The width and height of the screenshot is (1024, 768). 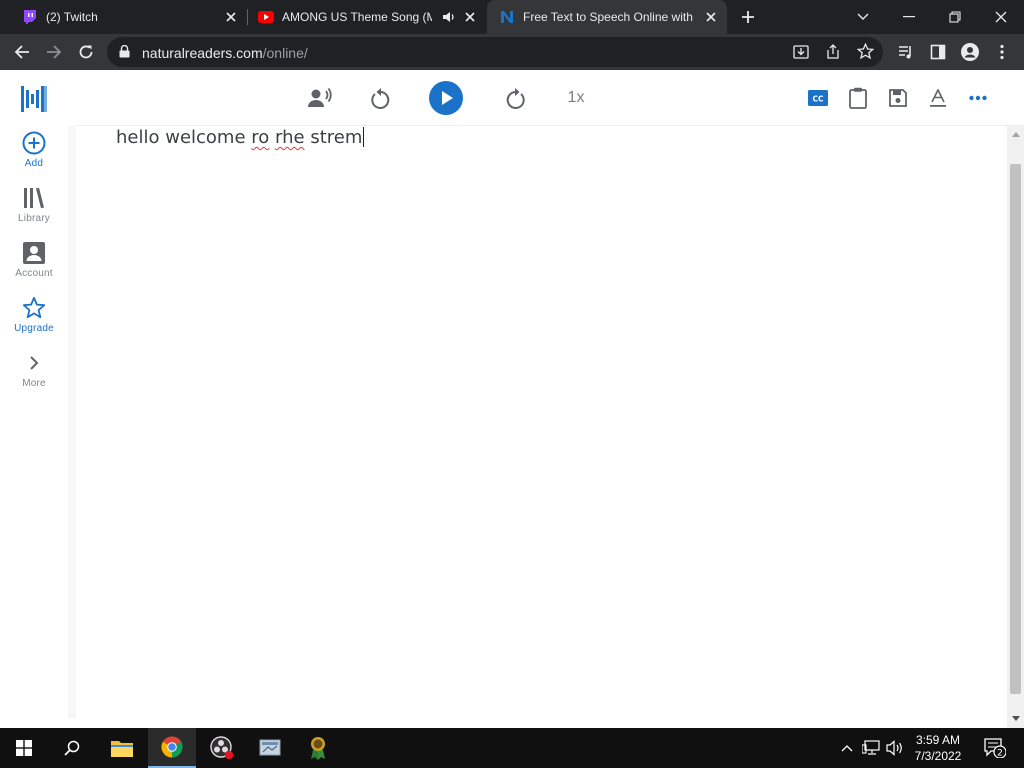 I want to click on url-text: naturalreaders.com/online/, so click(x=225, y=53).